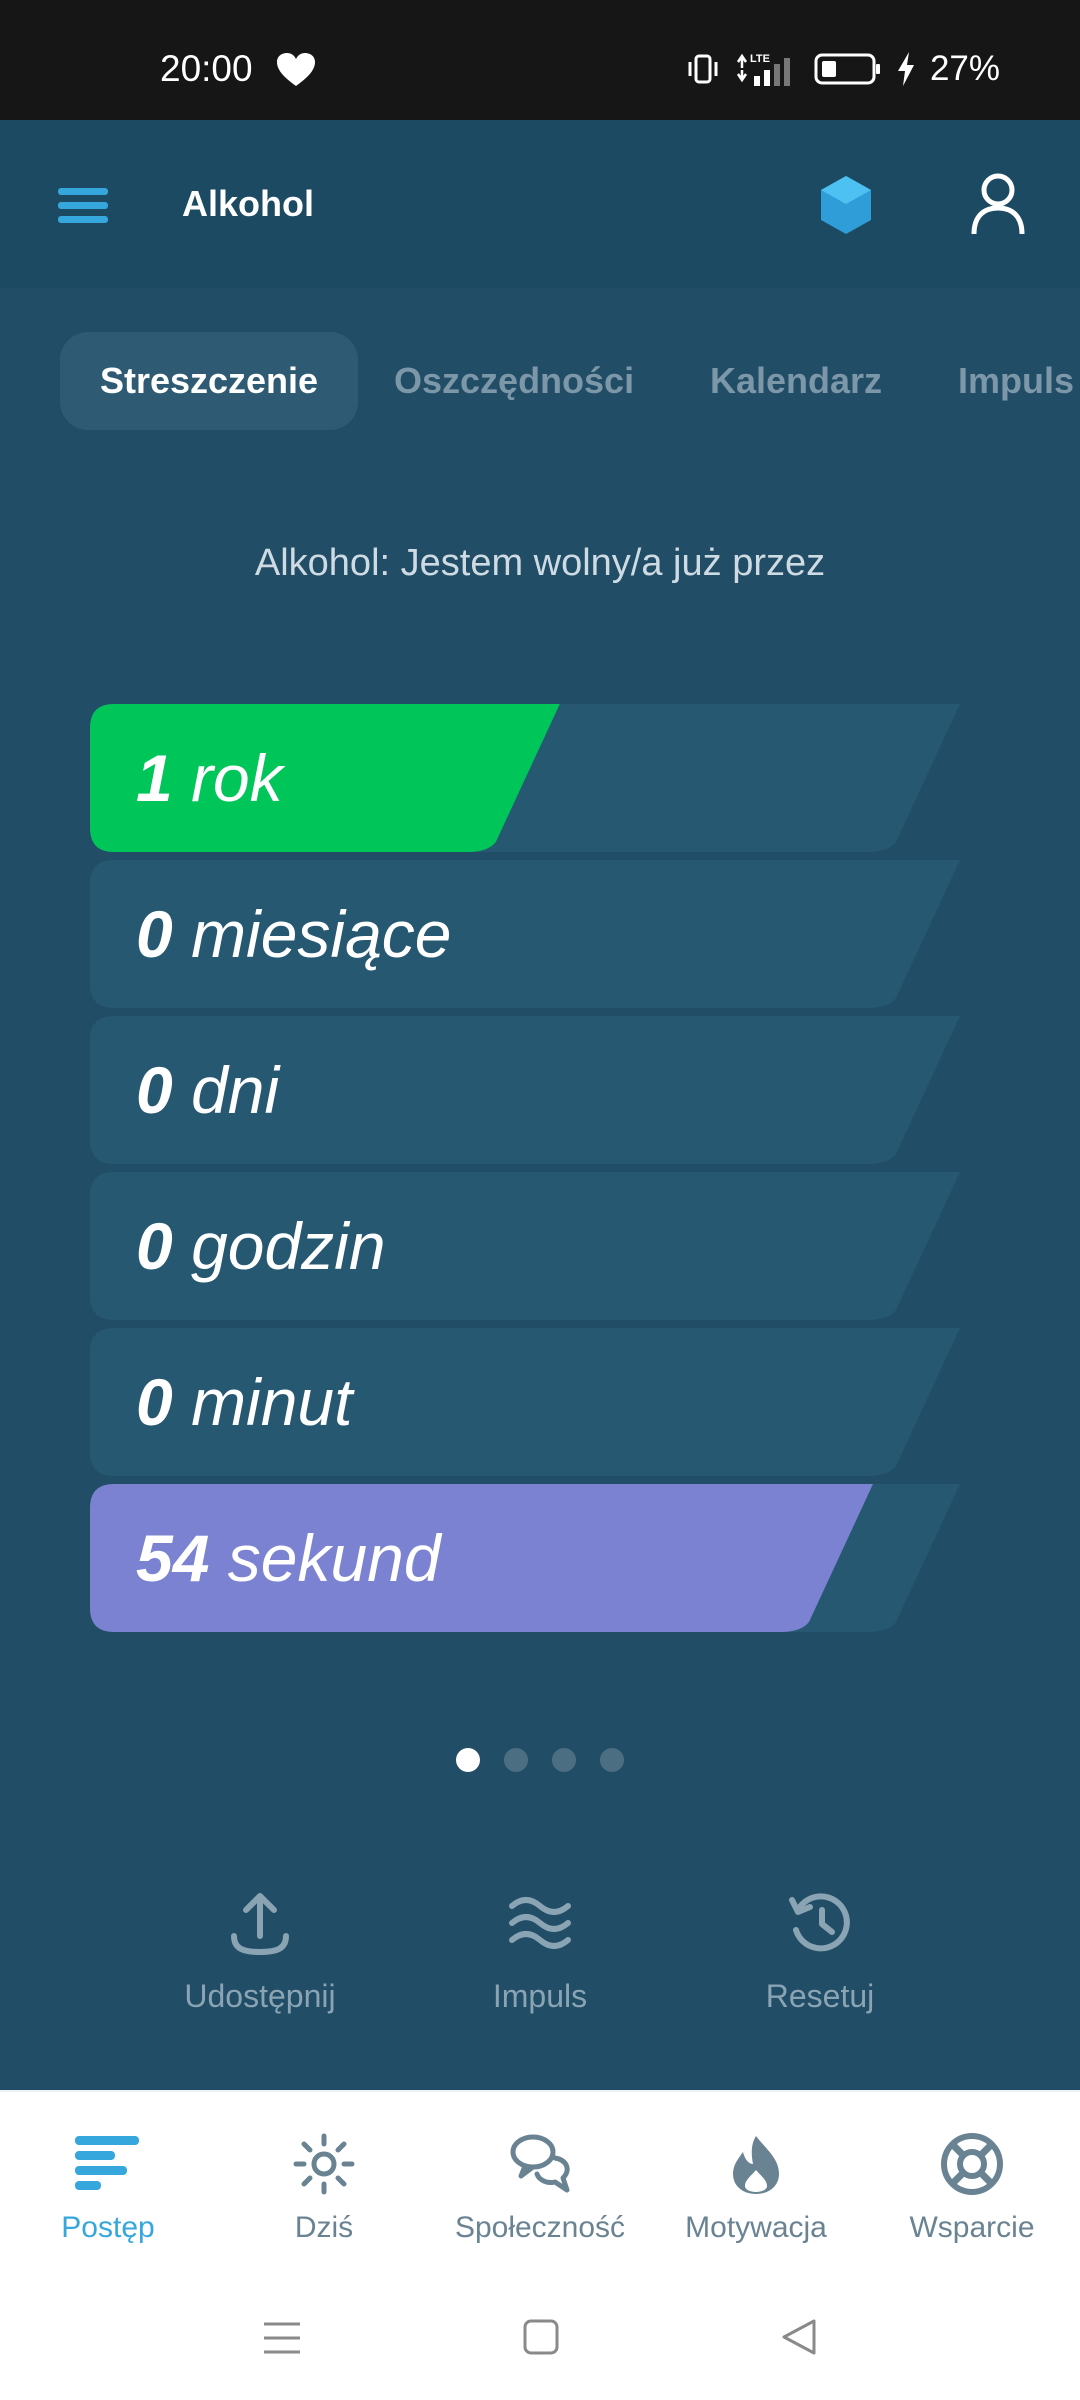  Describe the element at coordinates (107, 2163) in the screenshot. I see `progress-icon` at that location.